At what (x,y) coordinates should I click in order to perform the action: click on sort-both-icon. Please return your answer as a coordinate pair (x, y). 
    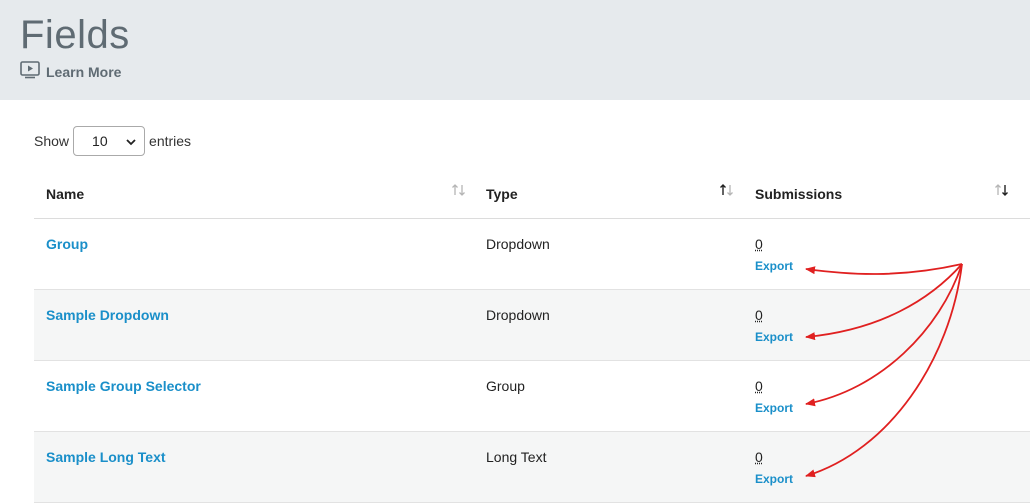
    Looking at the image, I should click on (459, 192).